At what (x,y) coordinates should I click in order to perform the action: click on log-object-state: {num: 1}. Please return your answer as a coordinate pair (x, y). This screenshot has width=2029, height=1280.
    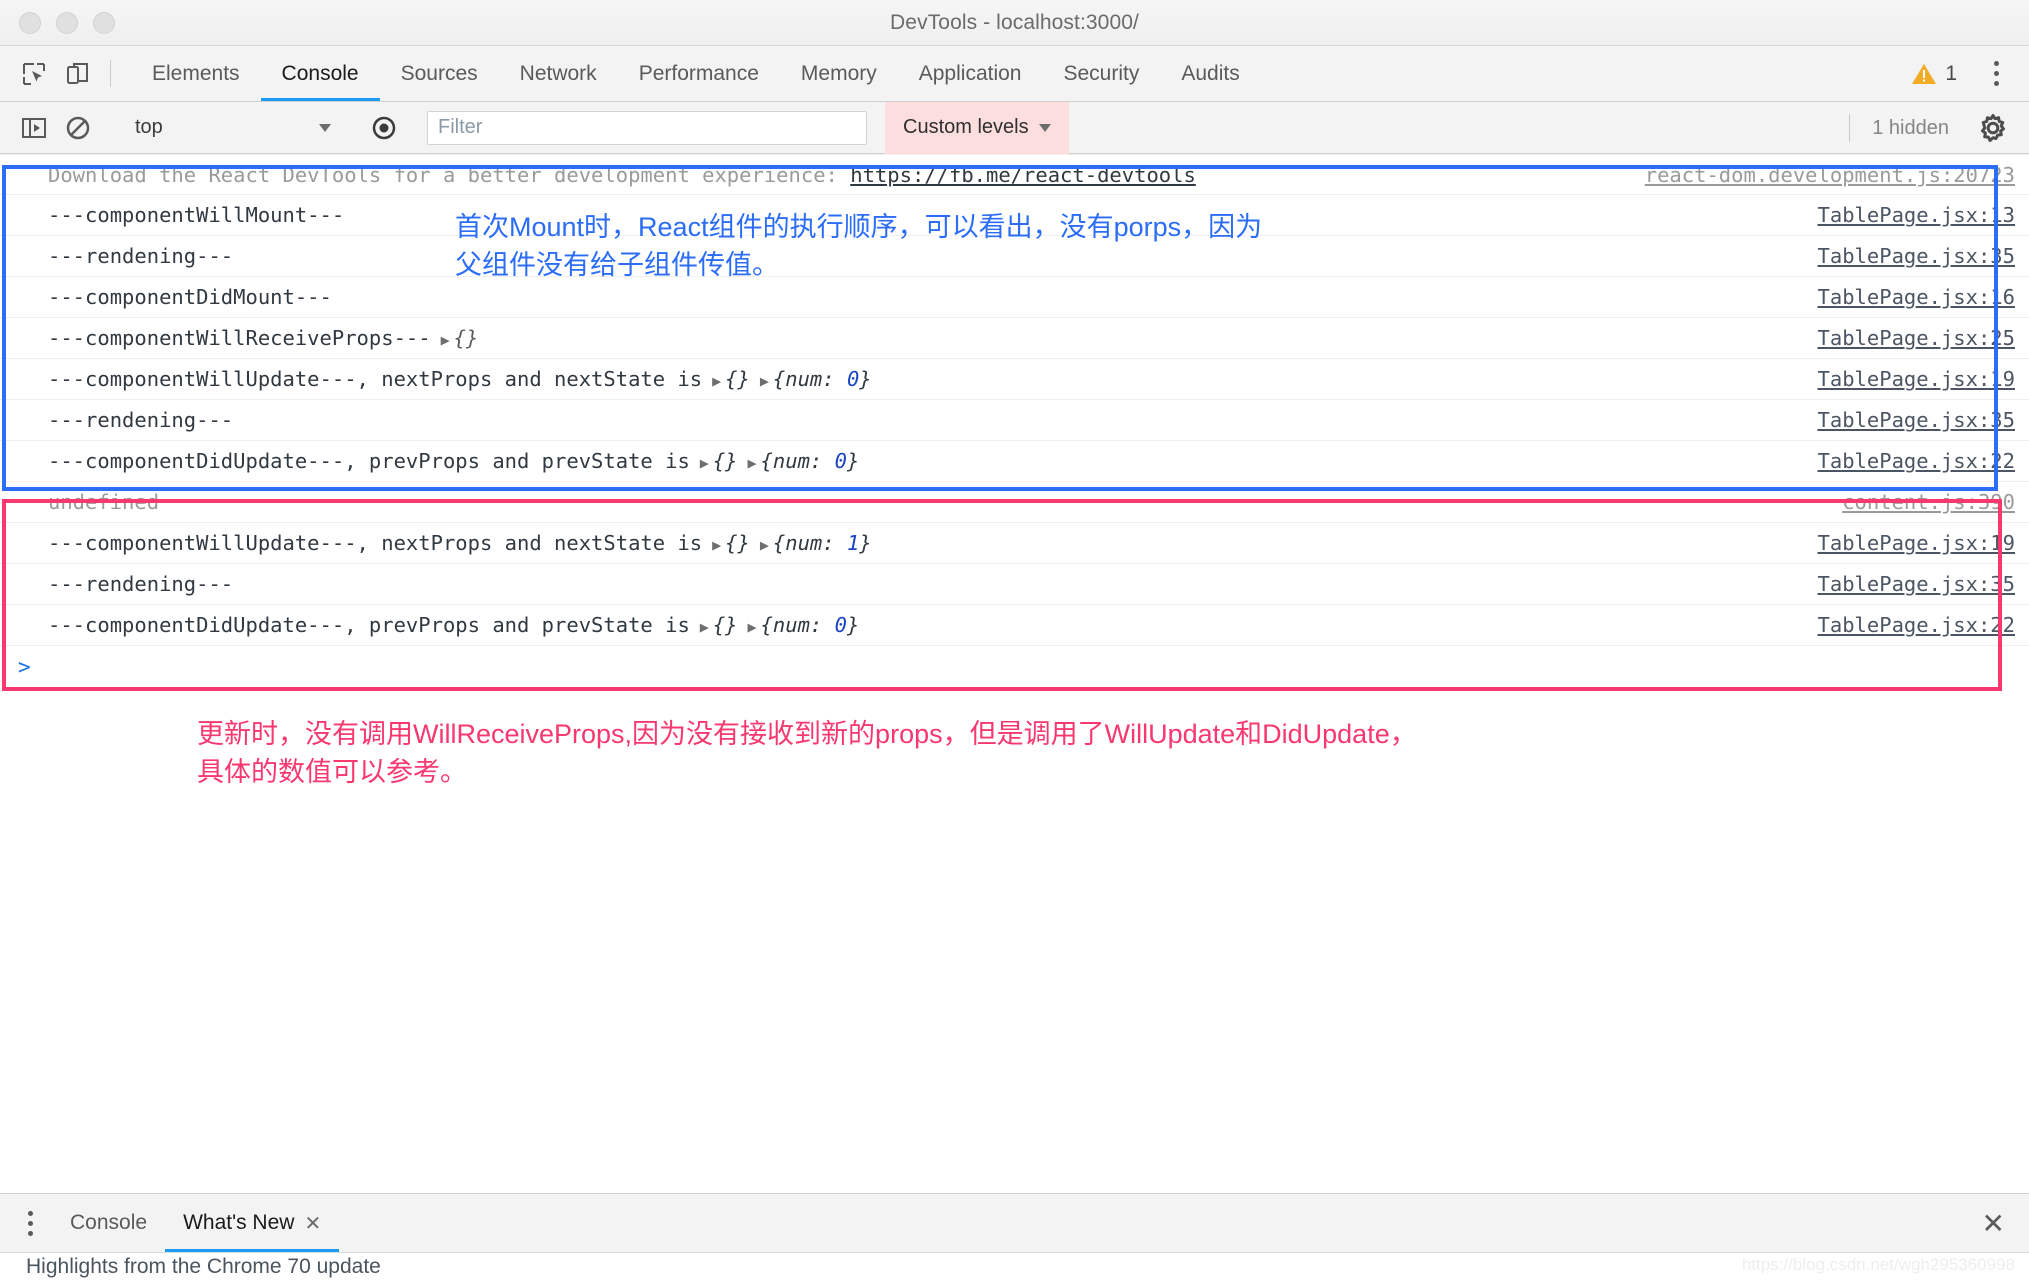
    Looking at the image, I should click on (822, 543).